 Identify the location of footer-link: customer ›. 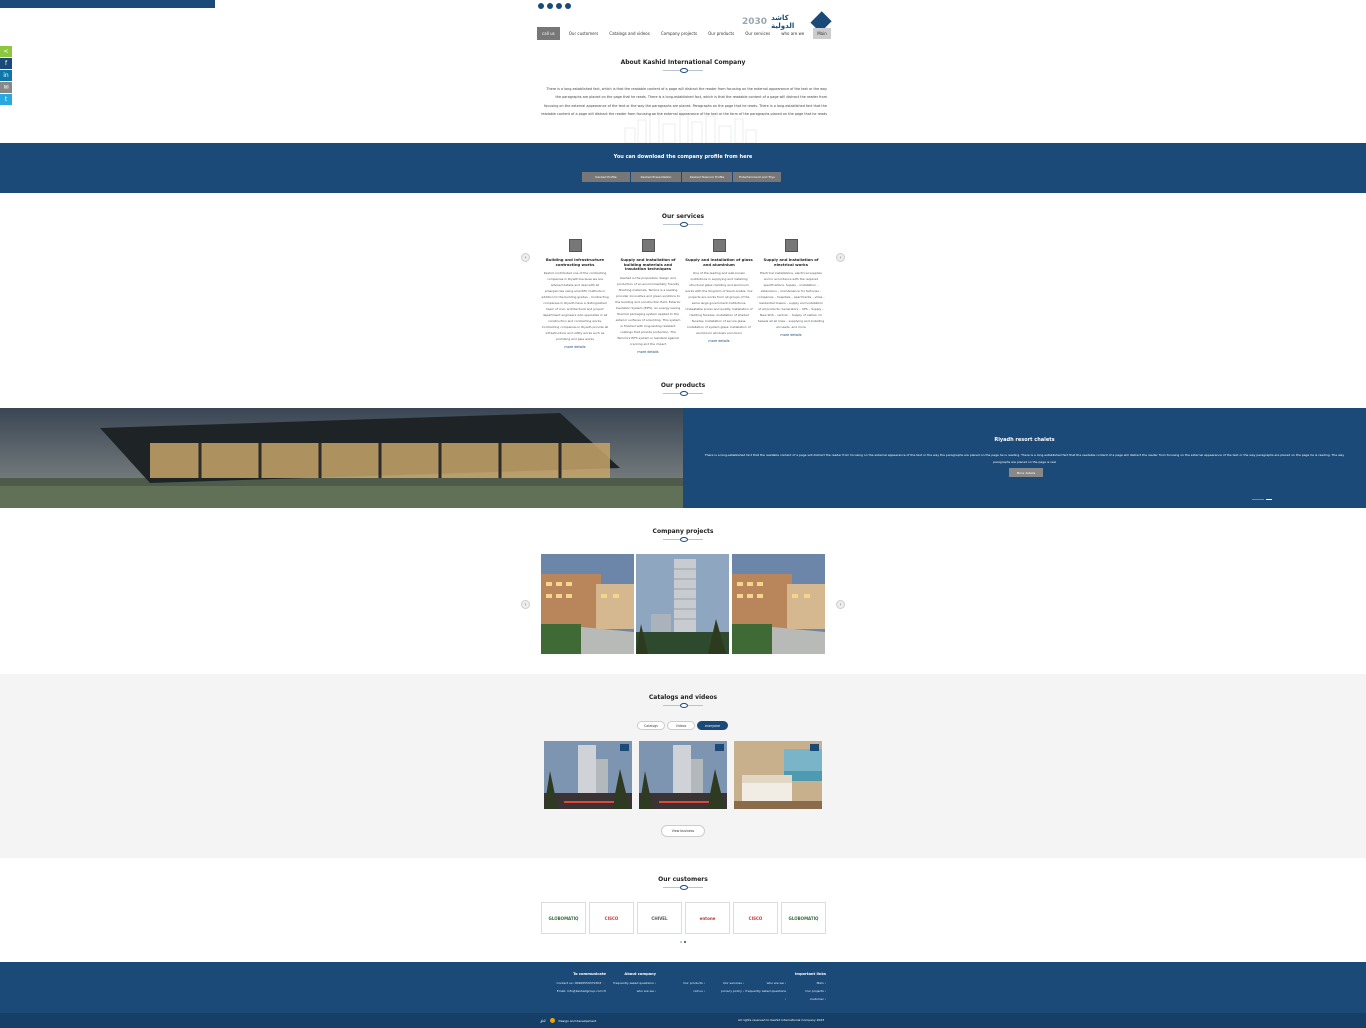
(806, 999).